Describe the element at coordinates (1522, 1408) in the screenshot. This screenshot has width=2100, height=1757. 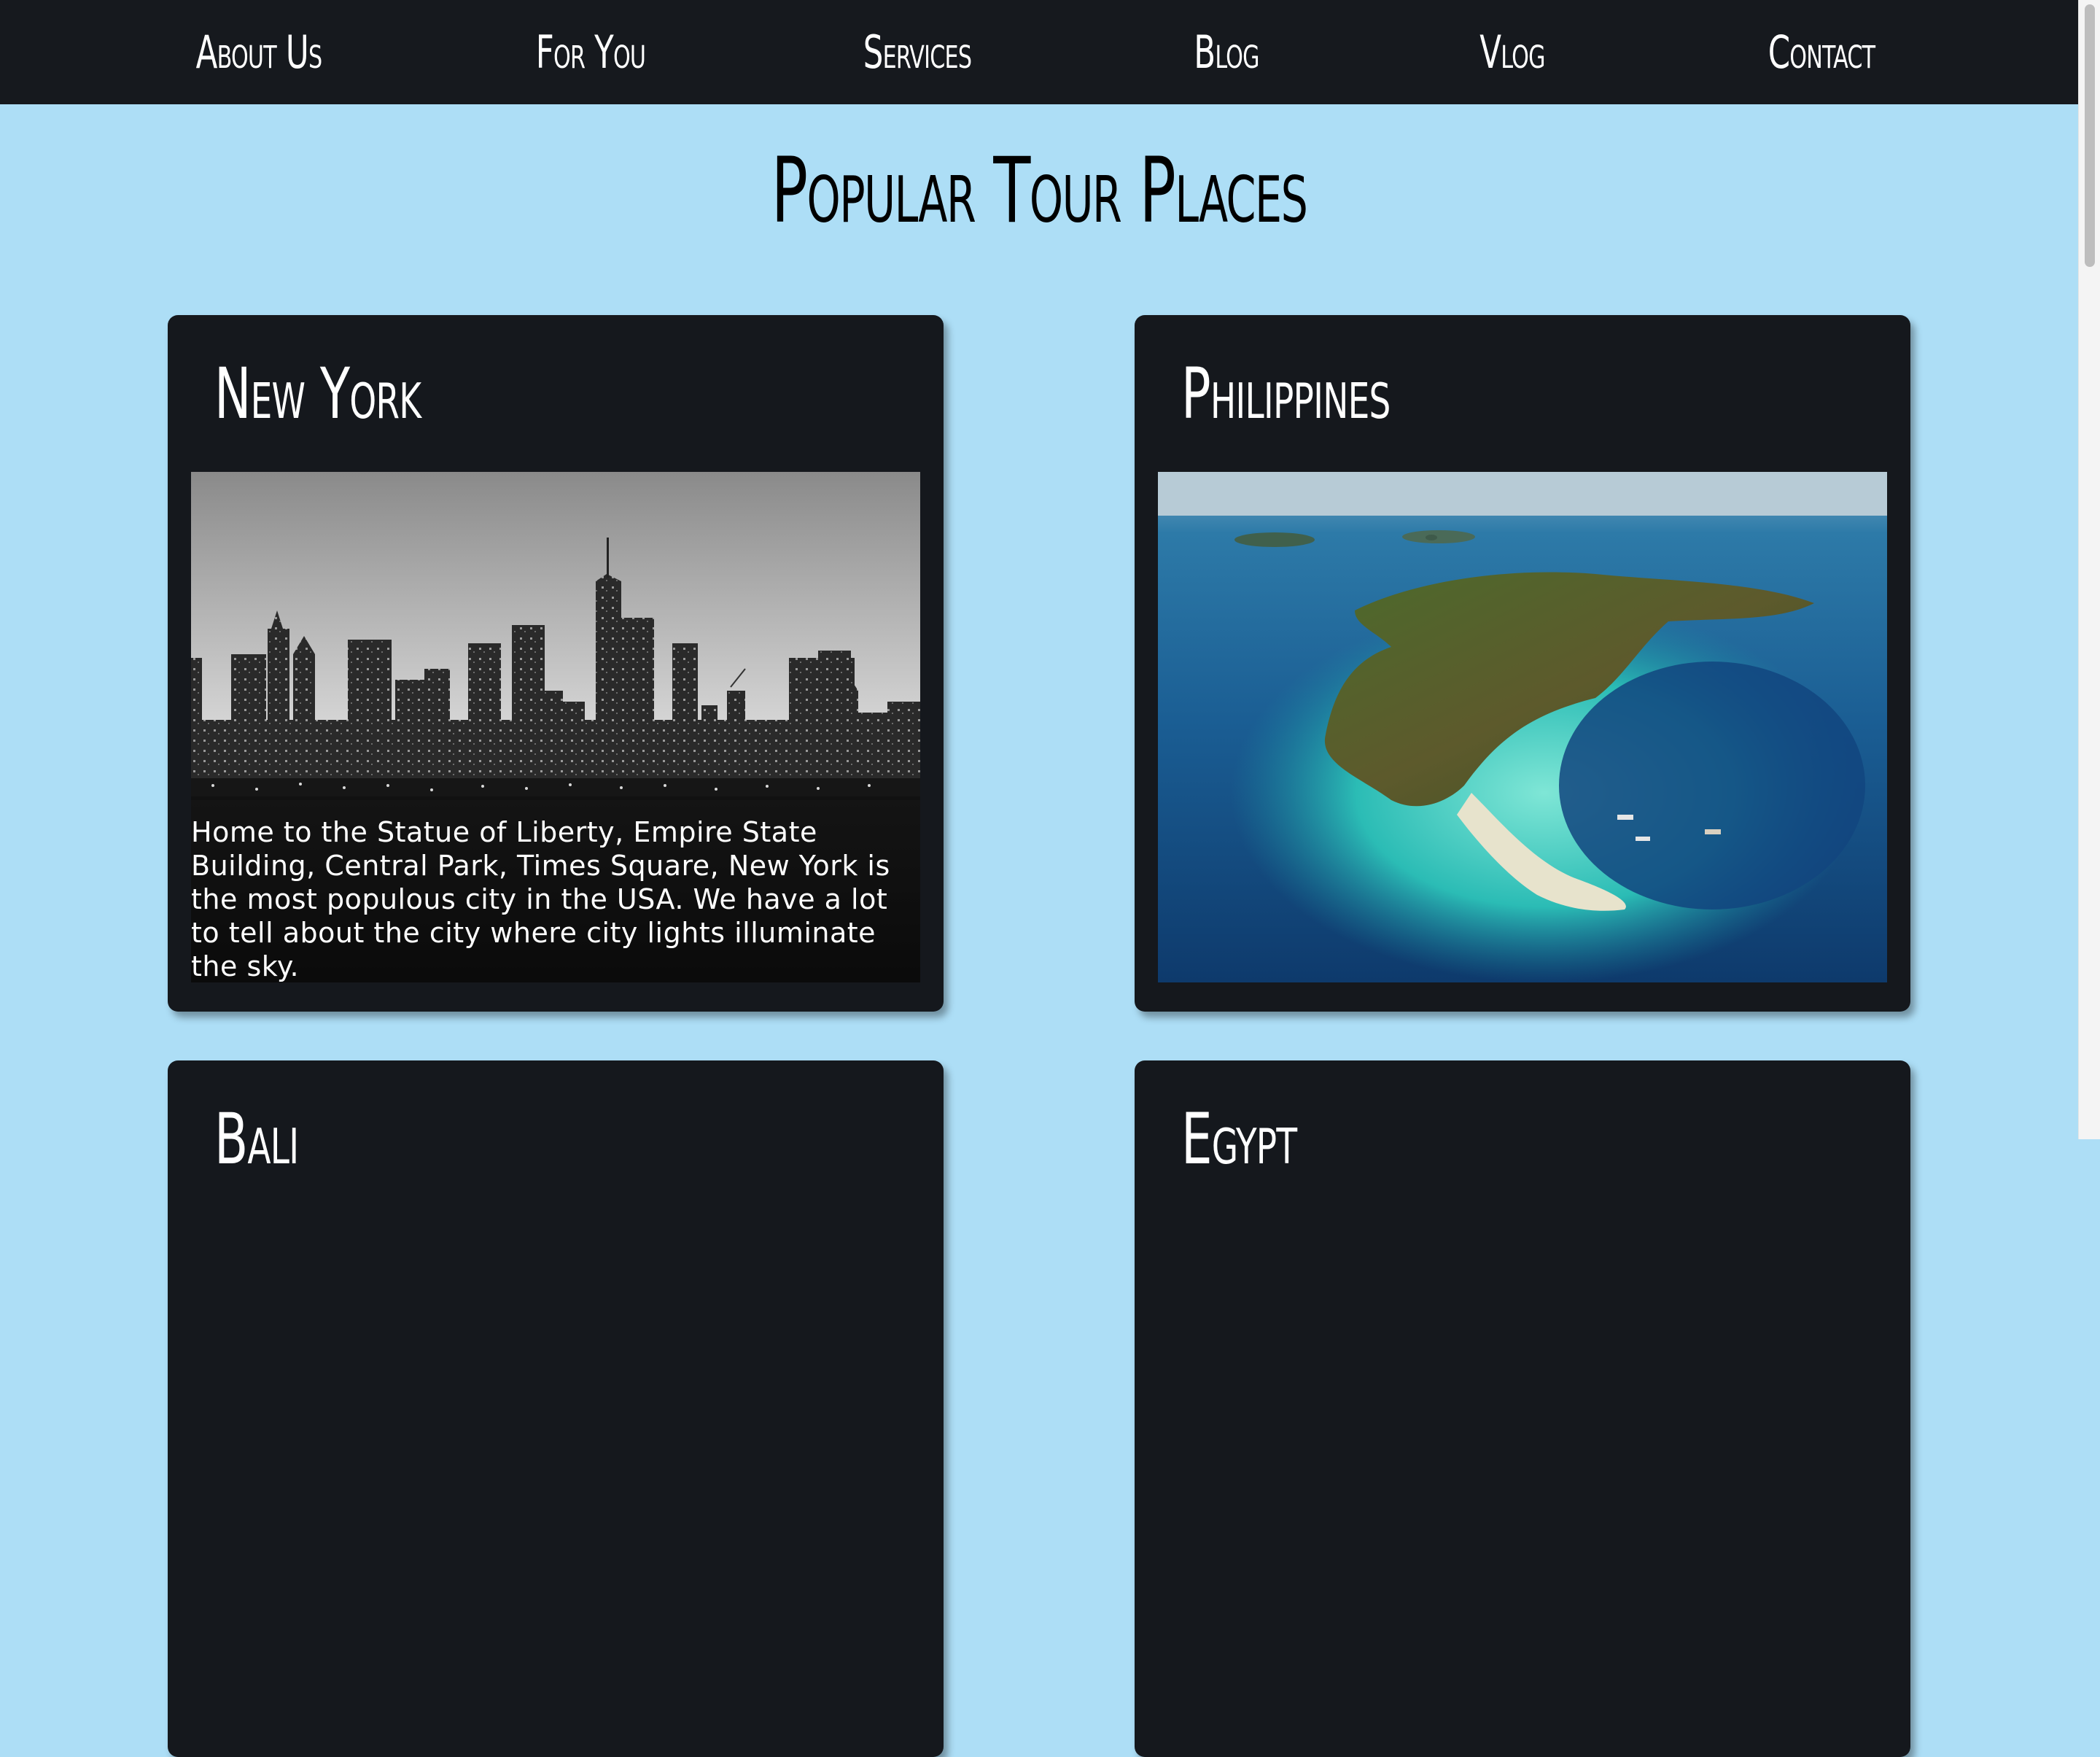
I see `card-egypt: Egypt` at that location.